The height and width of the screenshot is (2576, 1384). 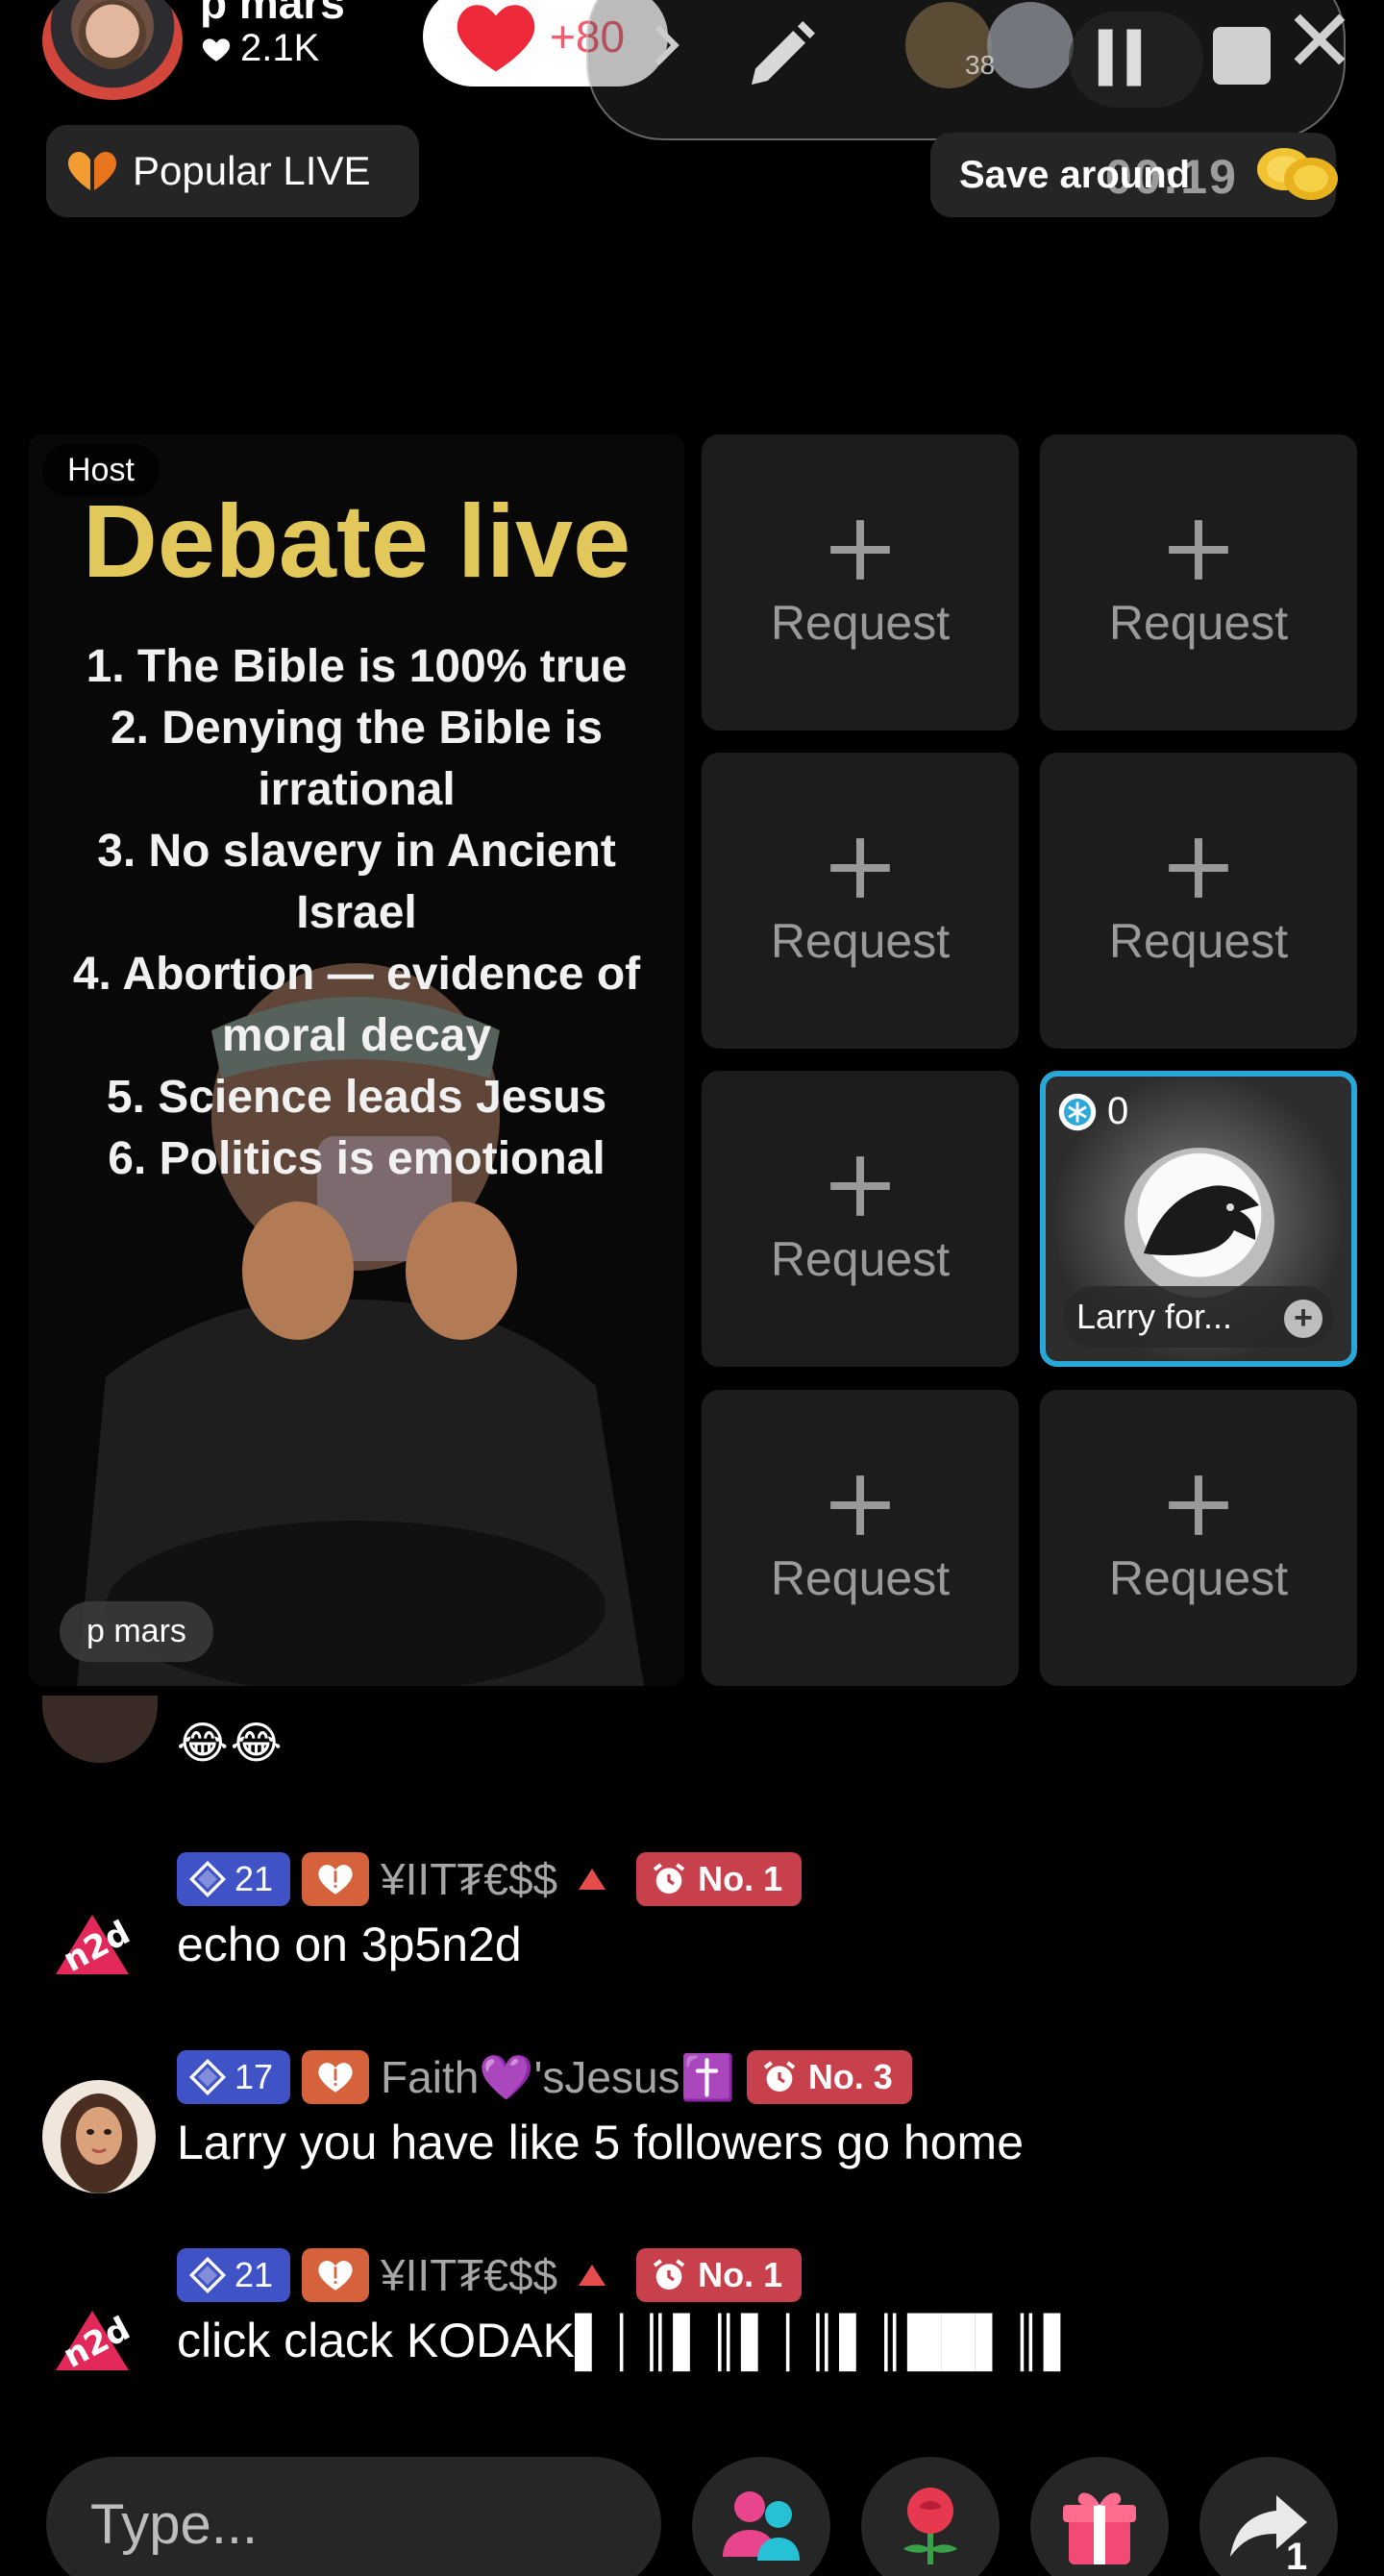 What do you see at coordinates (930, 2516) in the screenshot?
I see `rose-gift-button` at bounding box center [930, 2516].